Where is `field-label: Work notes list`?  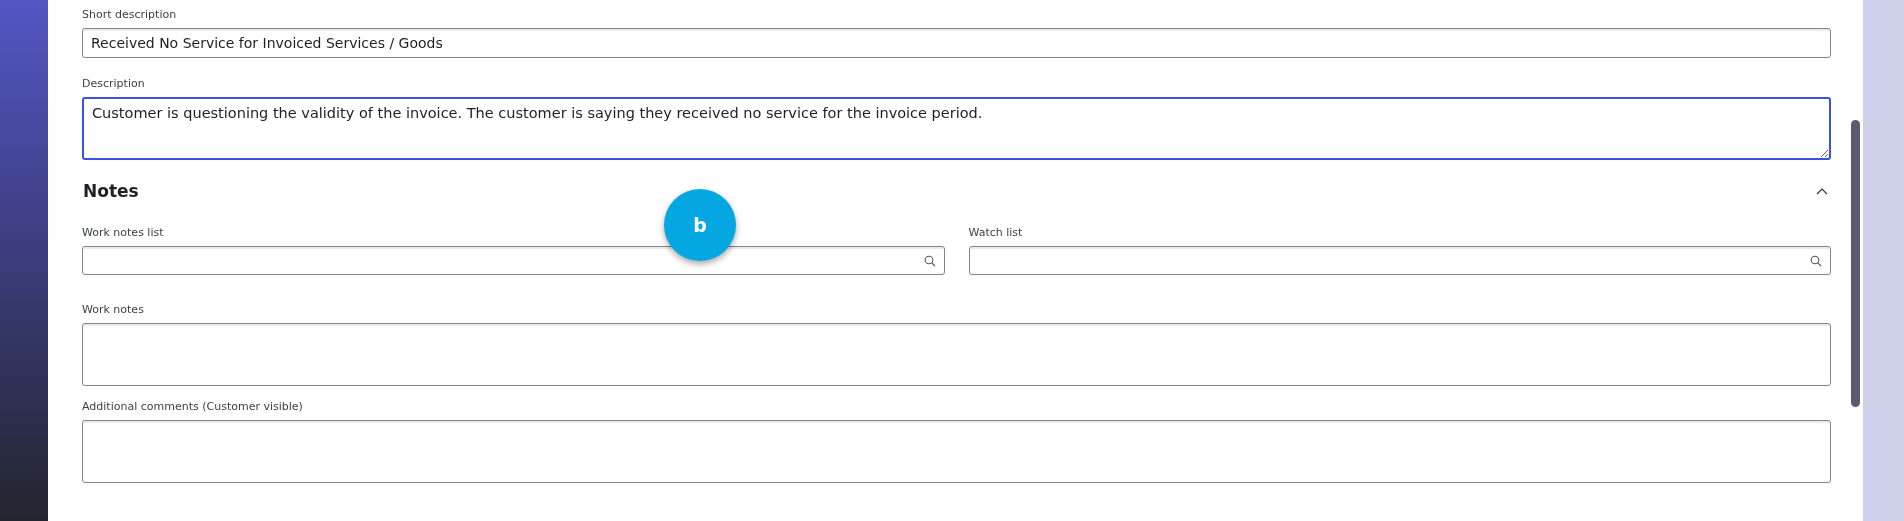
field-label: Work notes list is located at coordinates (123, 233).